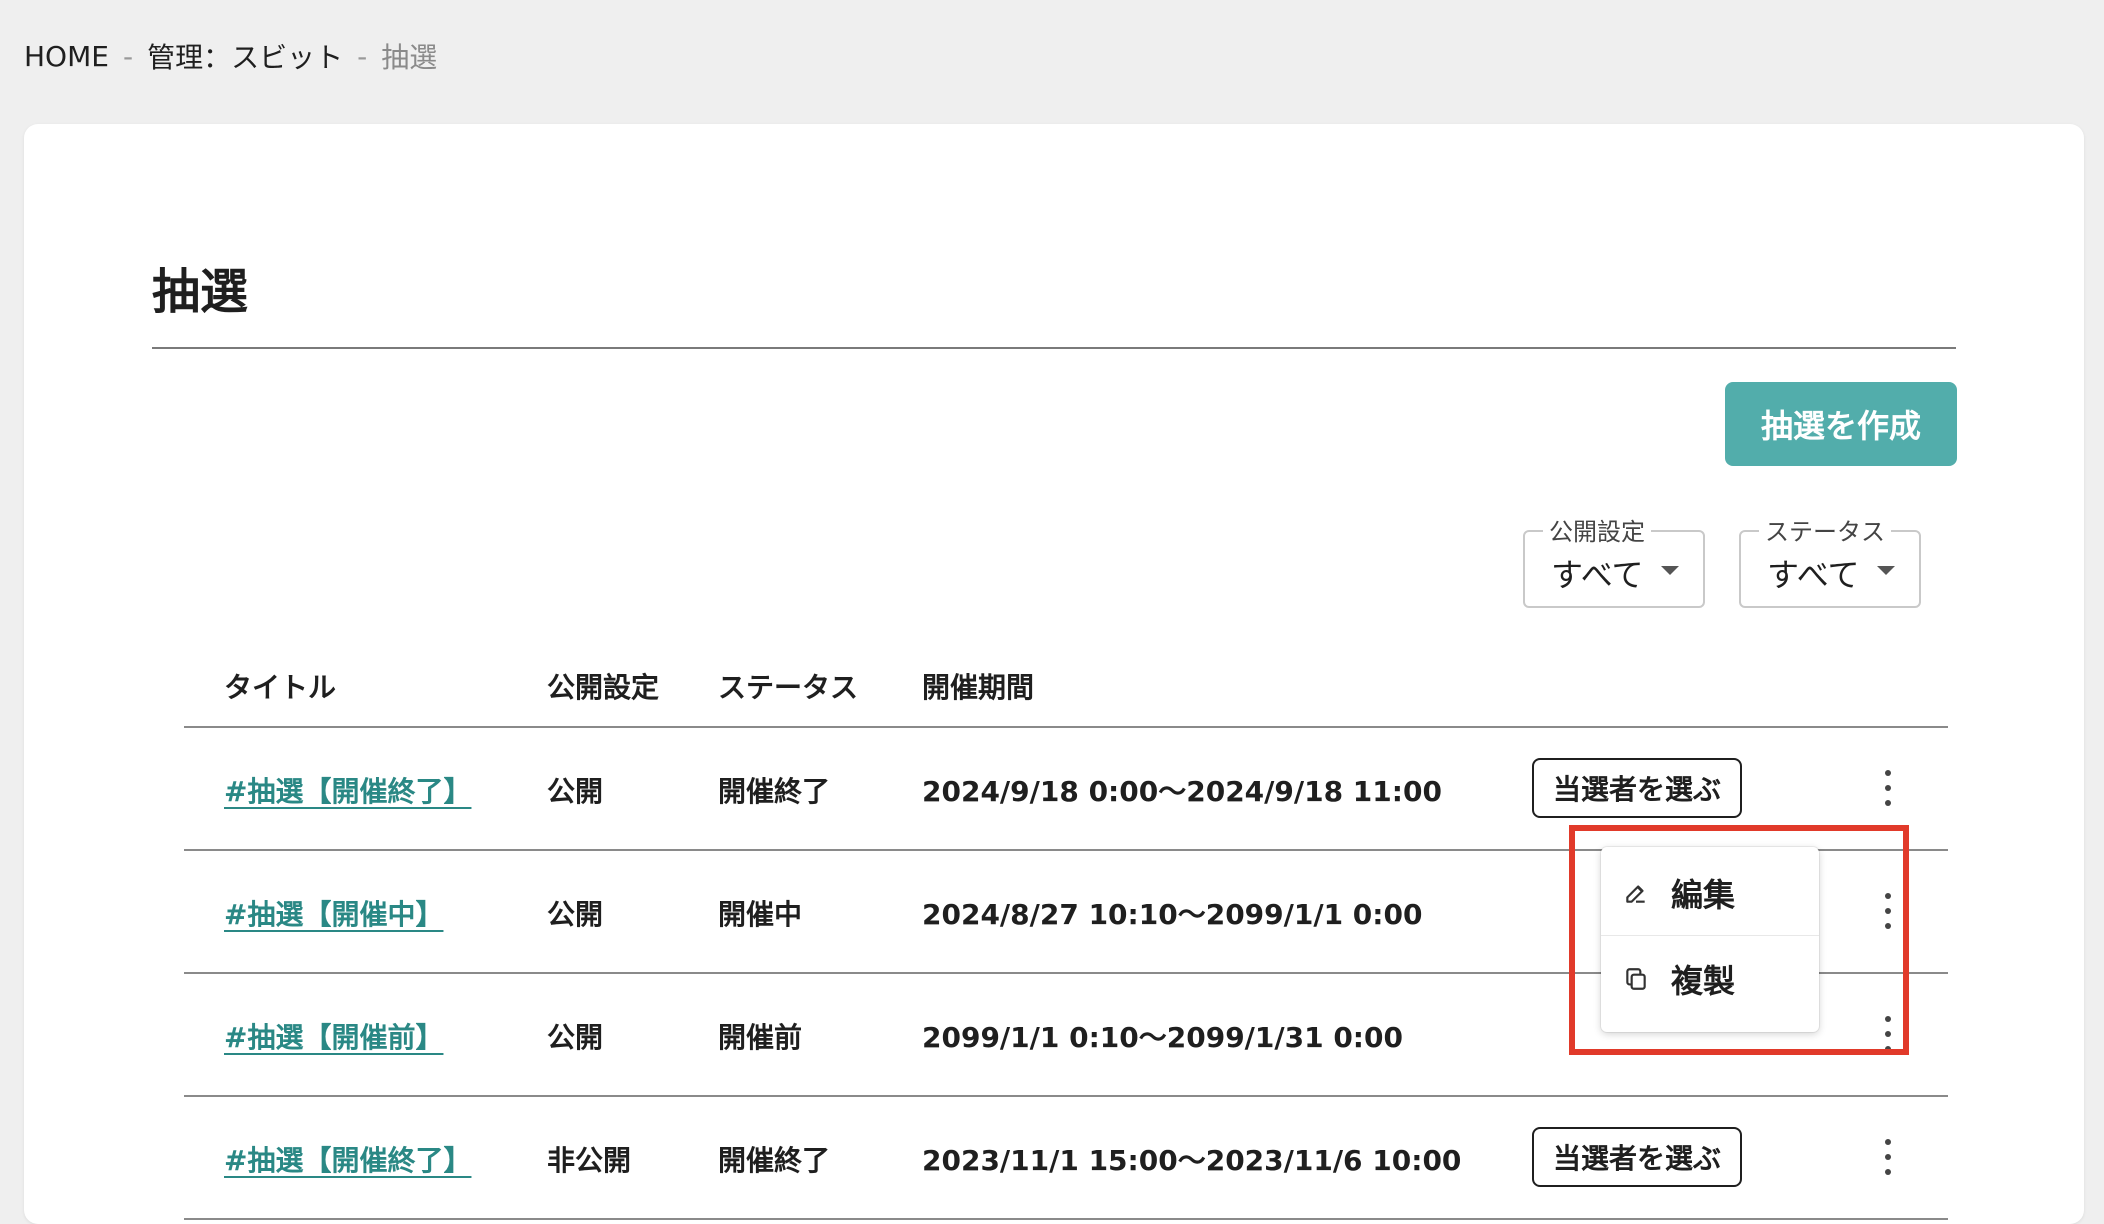 This screenshot has height=1224, width=2104. Describe the element at coordinates (1739, 940) in the screenshot. I see `highlight-annotation-box` at that location.